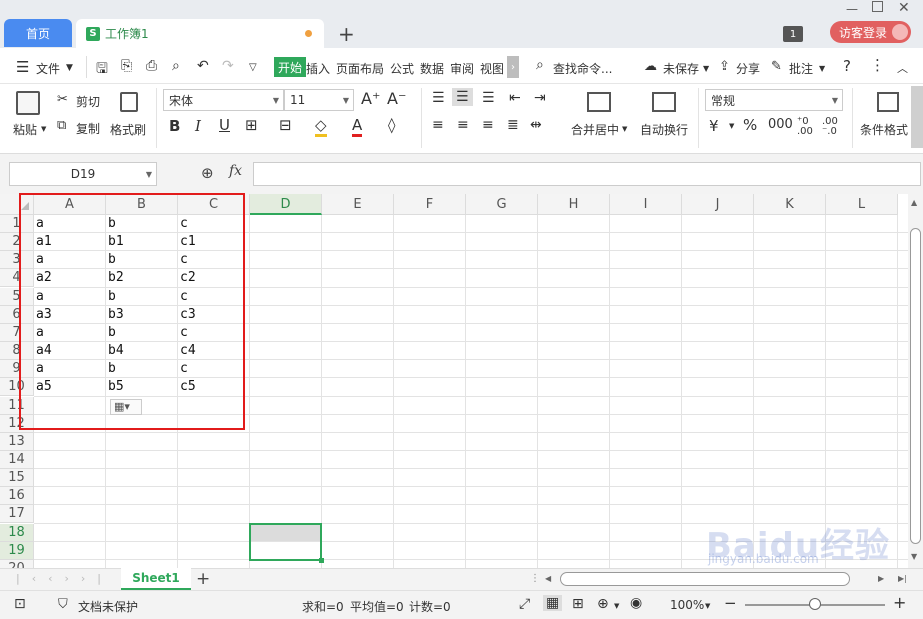 This screenshot has width=923, height=619. What do you see at coordinates (17, 441) in the screenshot?
I see `row-header-13: 13` at bounding box center [17, 441].